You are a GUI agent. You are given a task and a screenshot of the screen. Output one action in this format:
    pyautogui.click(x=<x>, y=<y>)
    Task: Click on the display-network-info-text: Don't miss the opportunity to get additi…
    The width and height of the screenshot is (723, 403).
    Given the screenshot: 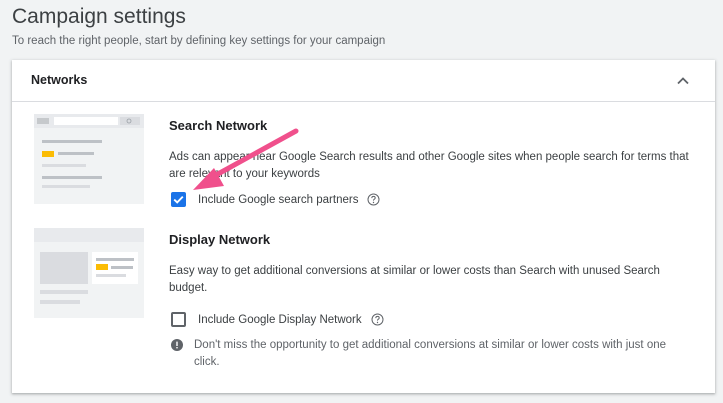 What is the action you would take?
    pyautogui.click(x=430, y=353)
    